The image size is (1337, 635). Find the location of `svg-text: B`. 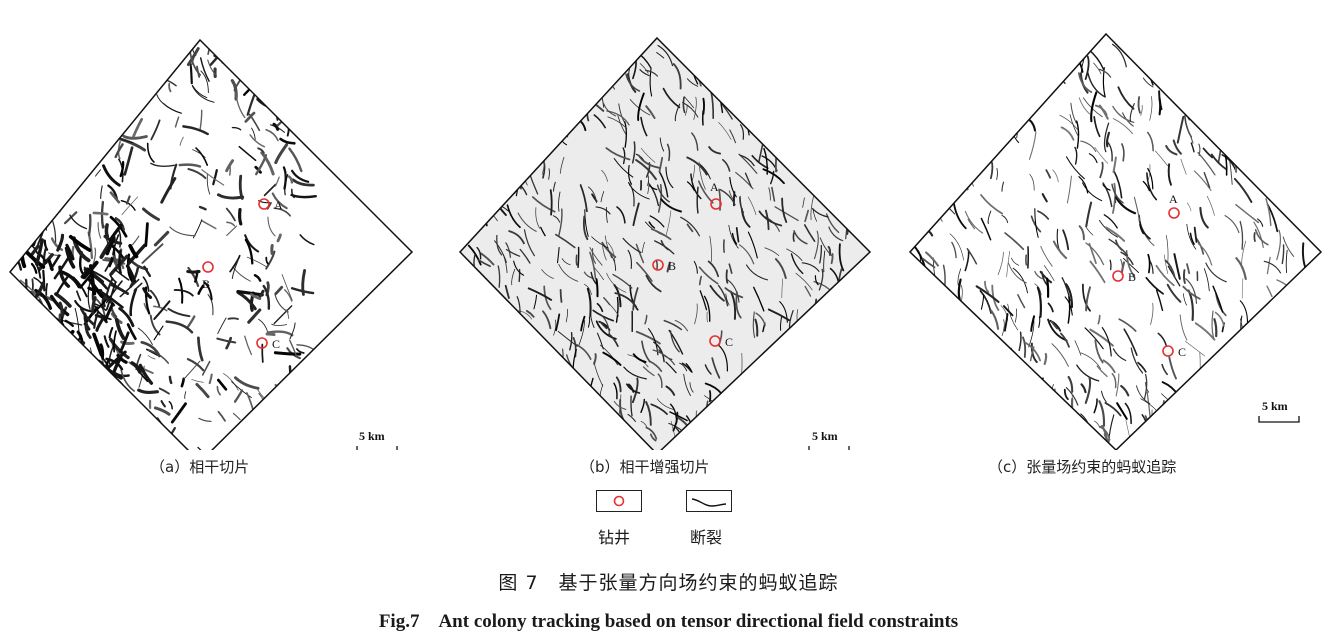

svg-text: B is located at coordinates (206, 284).